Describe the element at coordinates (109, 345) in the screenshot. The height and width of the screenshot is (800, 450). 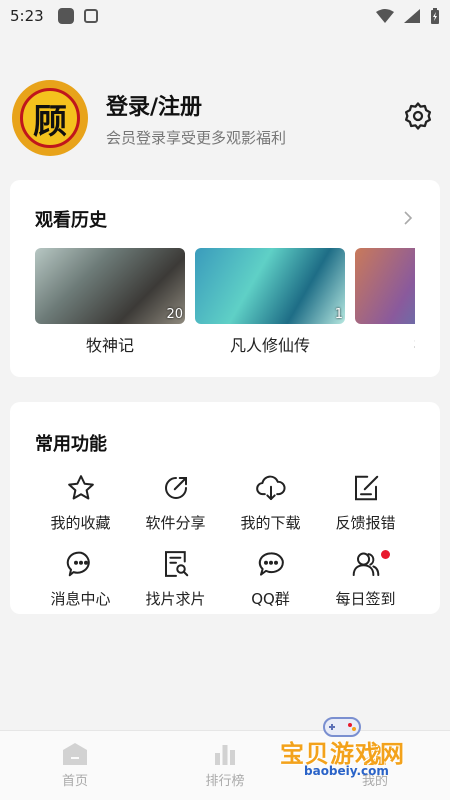
I see `history-item-label: 牧神记` at that location.